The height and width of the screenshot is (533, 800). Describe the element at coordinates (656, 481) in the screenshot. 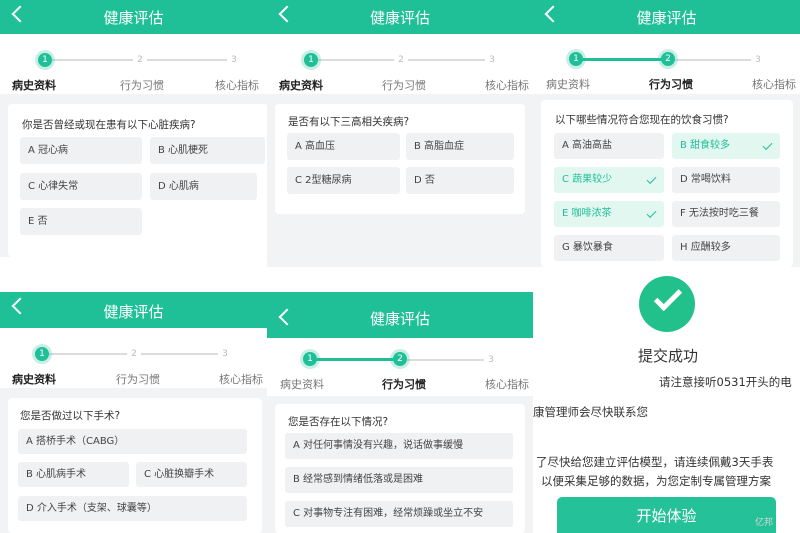

I see `notice-line-4: 以便采集足够的数据，为您定制专属管理方案` at that location.